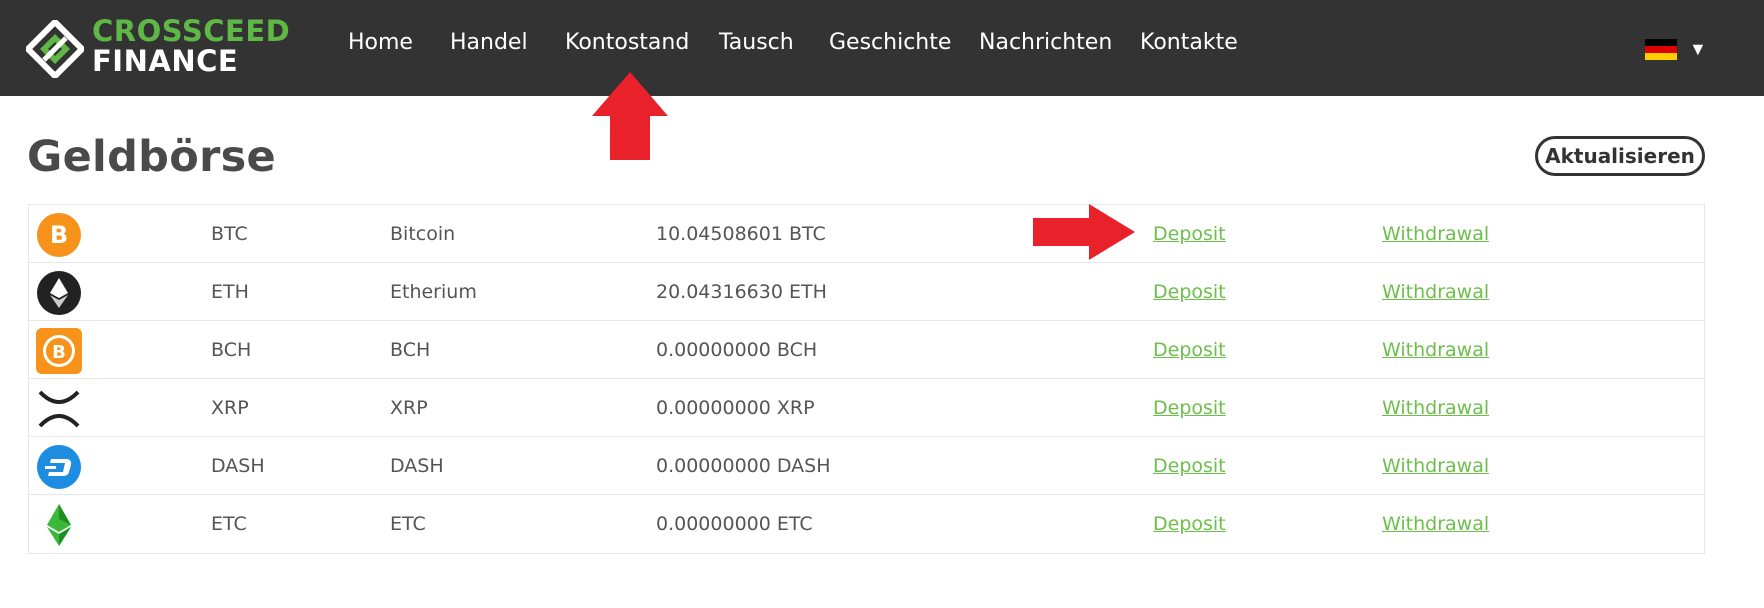 This screenshot has height=608, width=1764. I want to click on nav-tausch: Tausch, so click(756, 42).